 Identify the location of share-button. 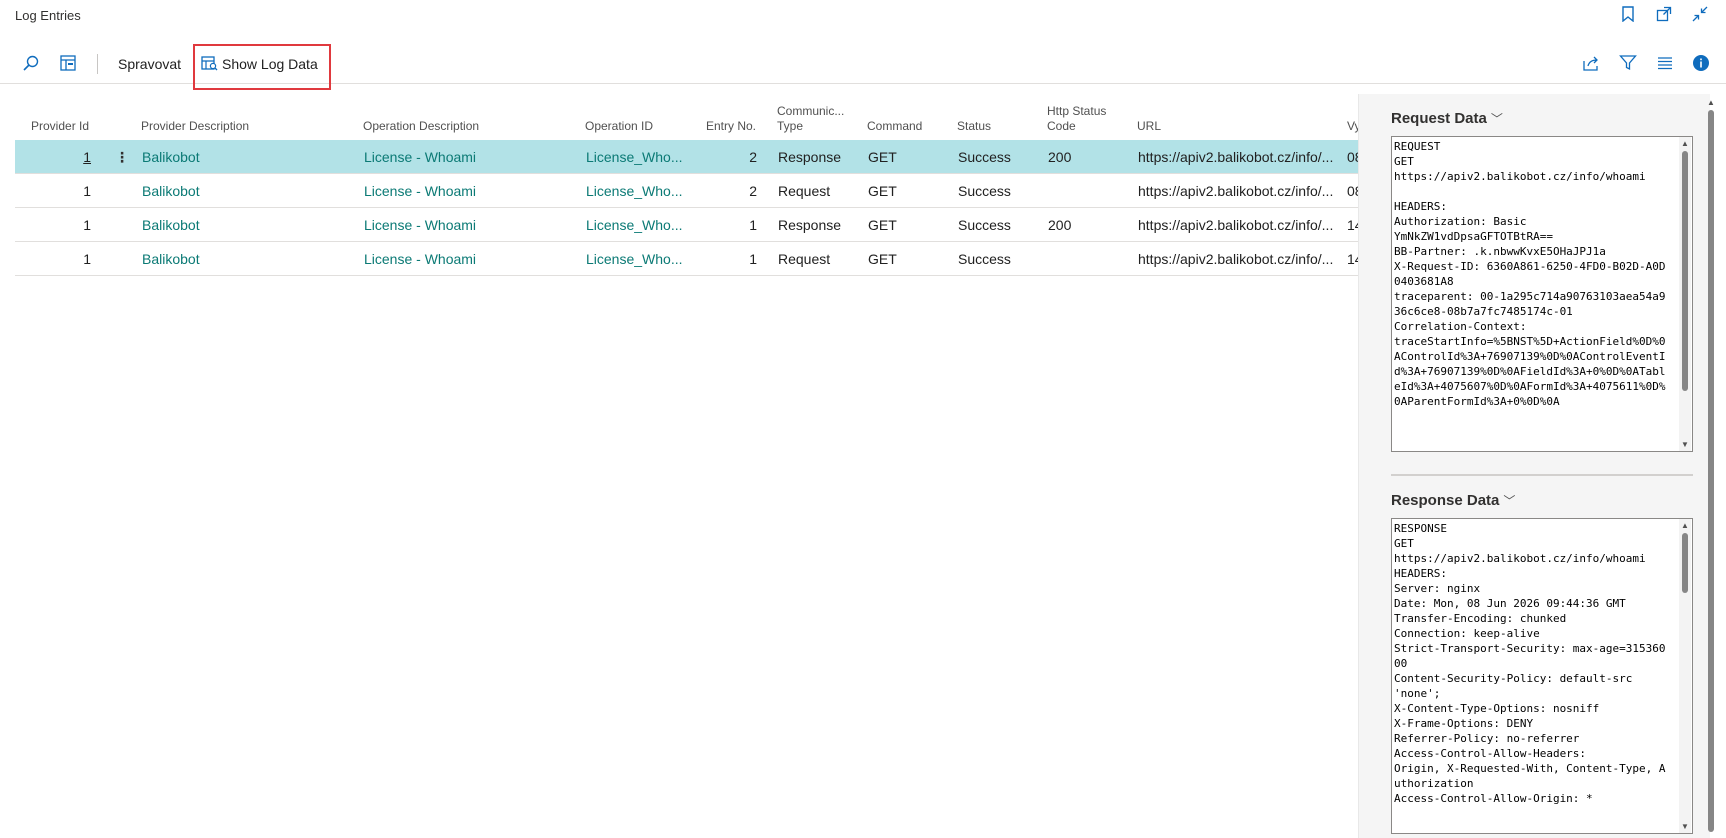
(1593, 64).